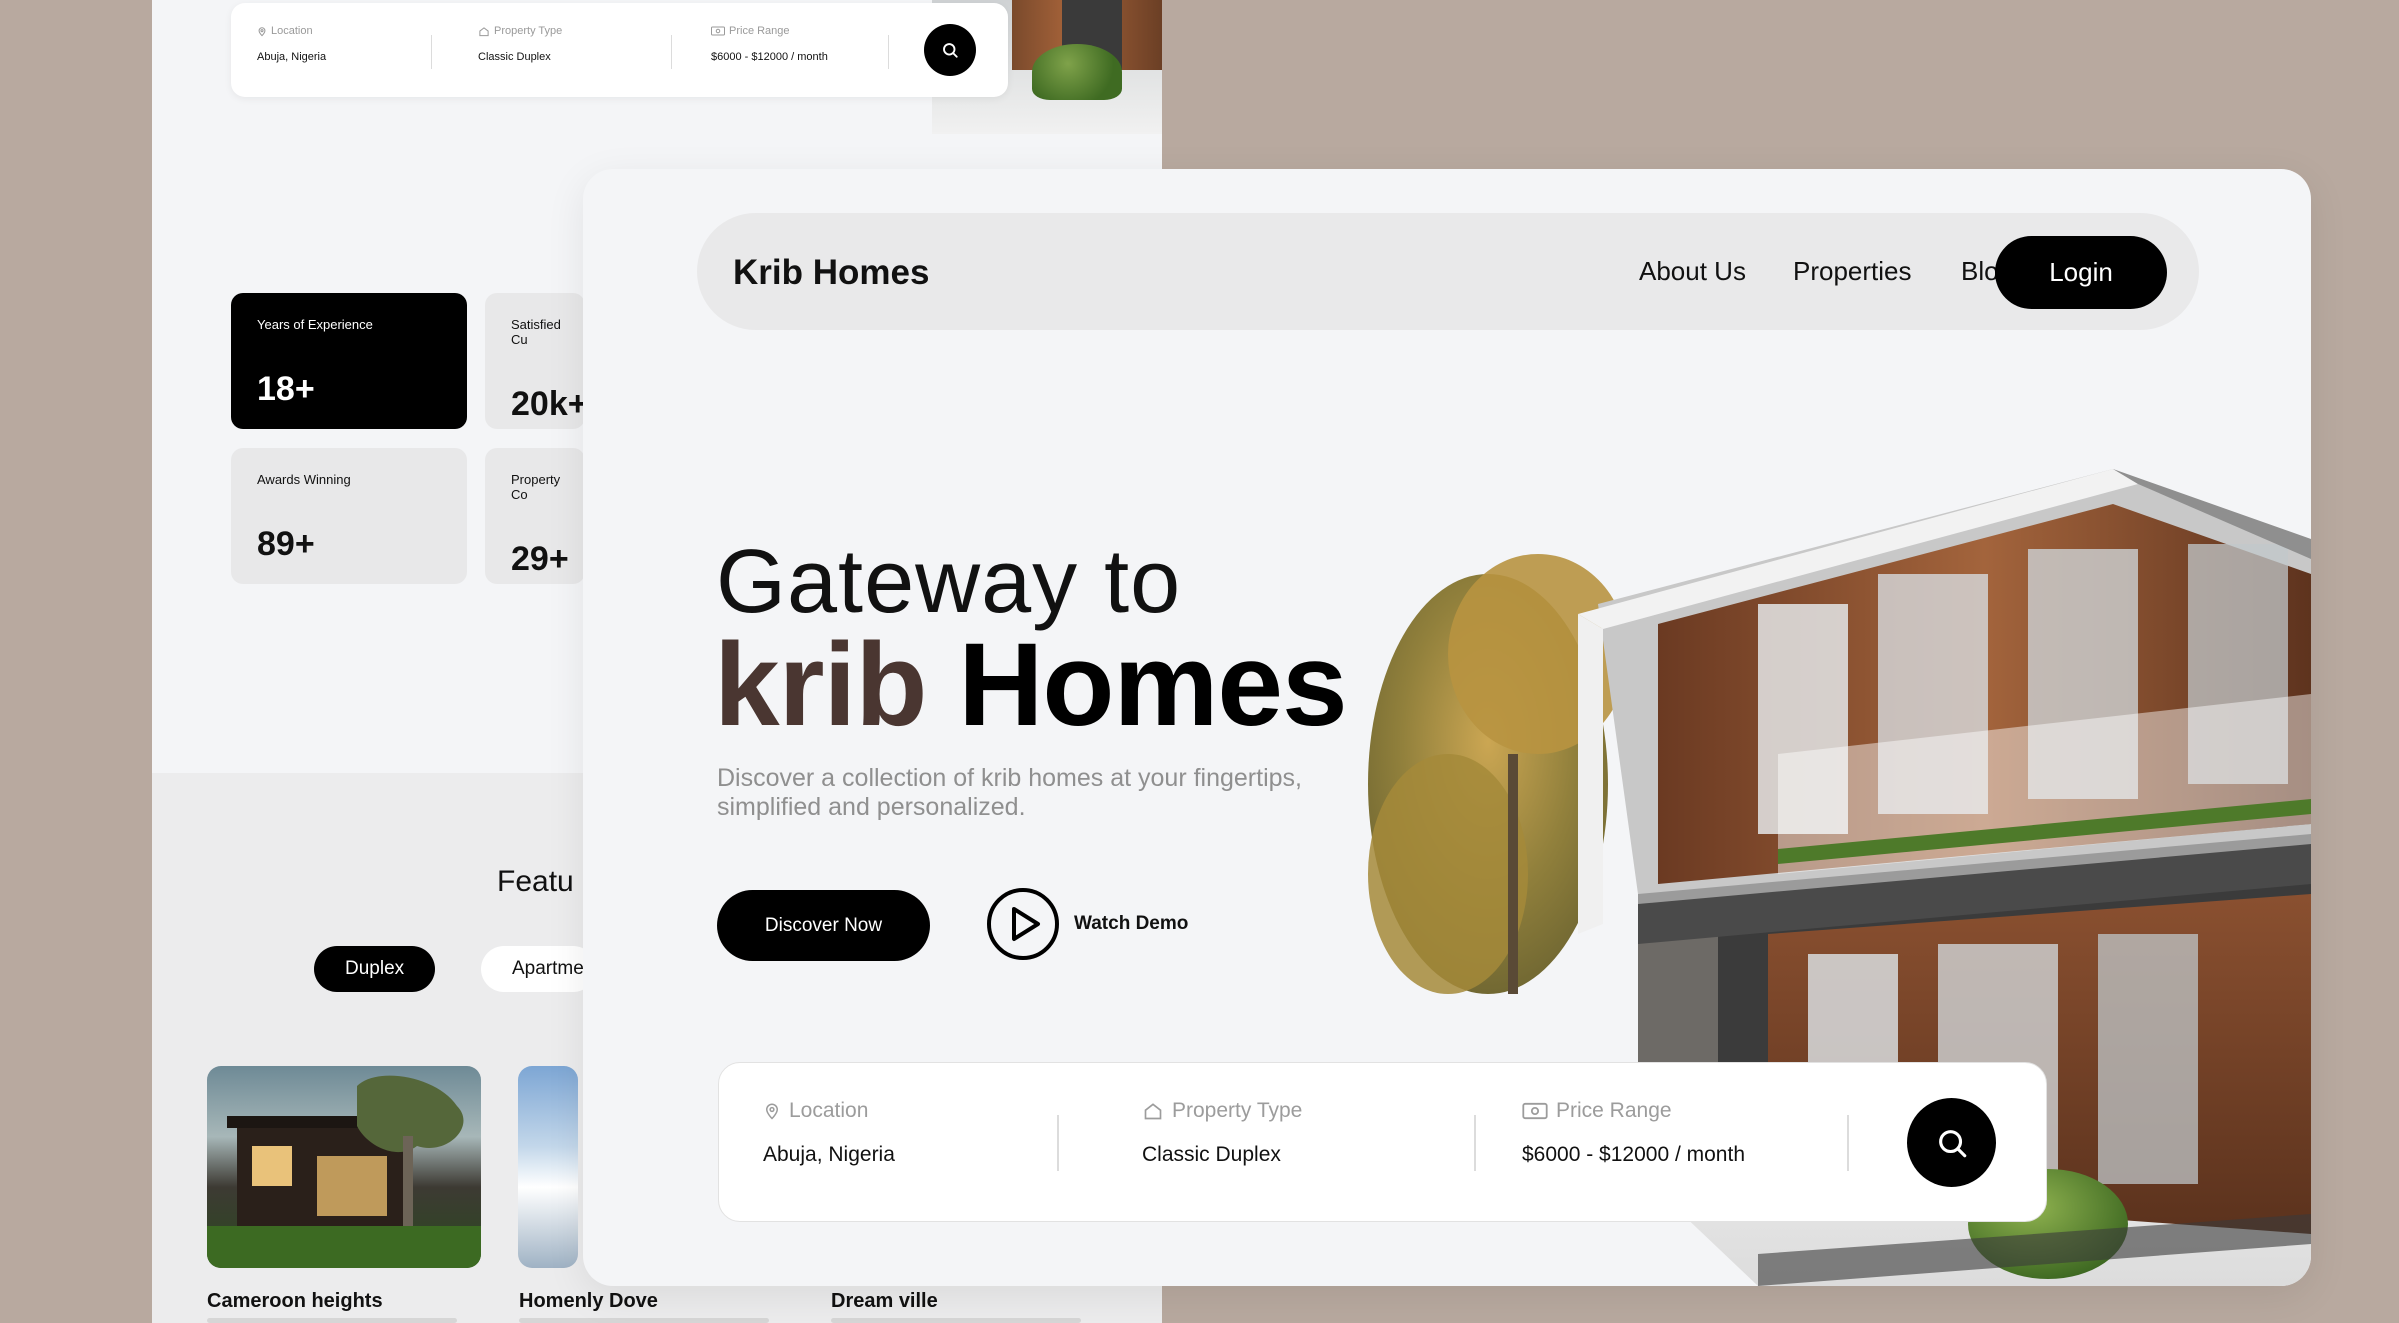 Image resolution: width=2399 pixels, height=1323 pixels. Describe the element at coordinates (292, 57) in the screenshot. I see `bg-location-value: Abuja, Nigeria` at that location.